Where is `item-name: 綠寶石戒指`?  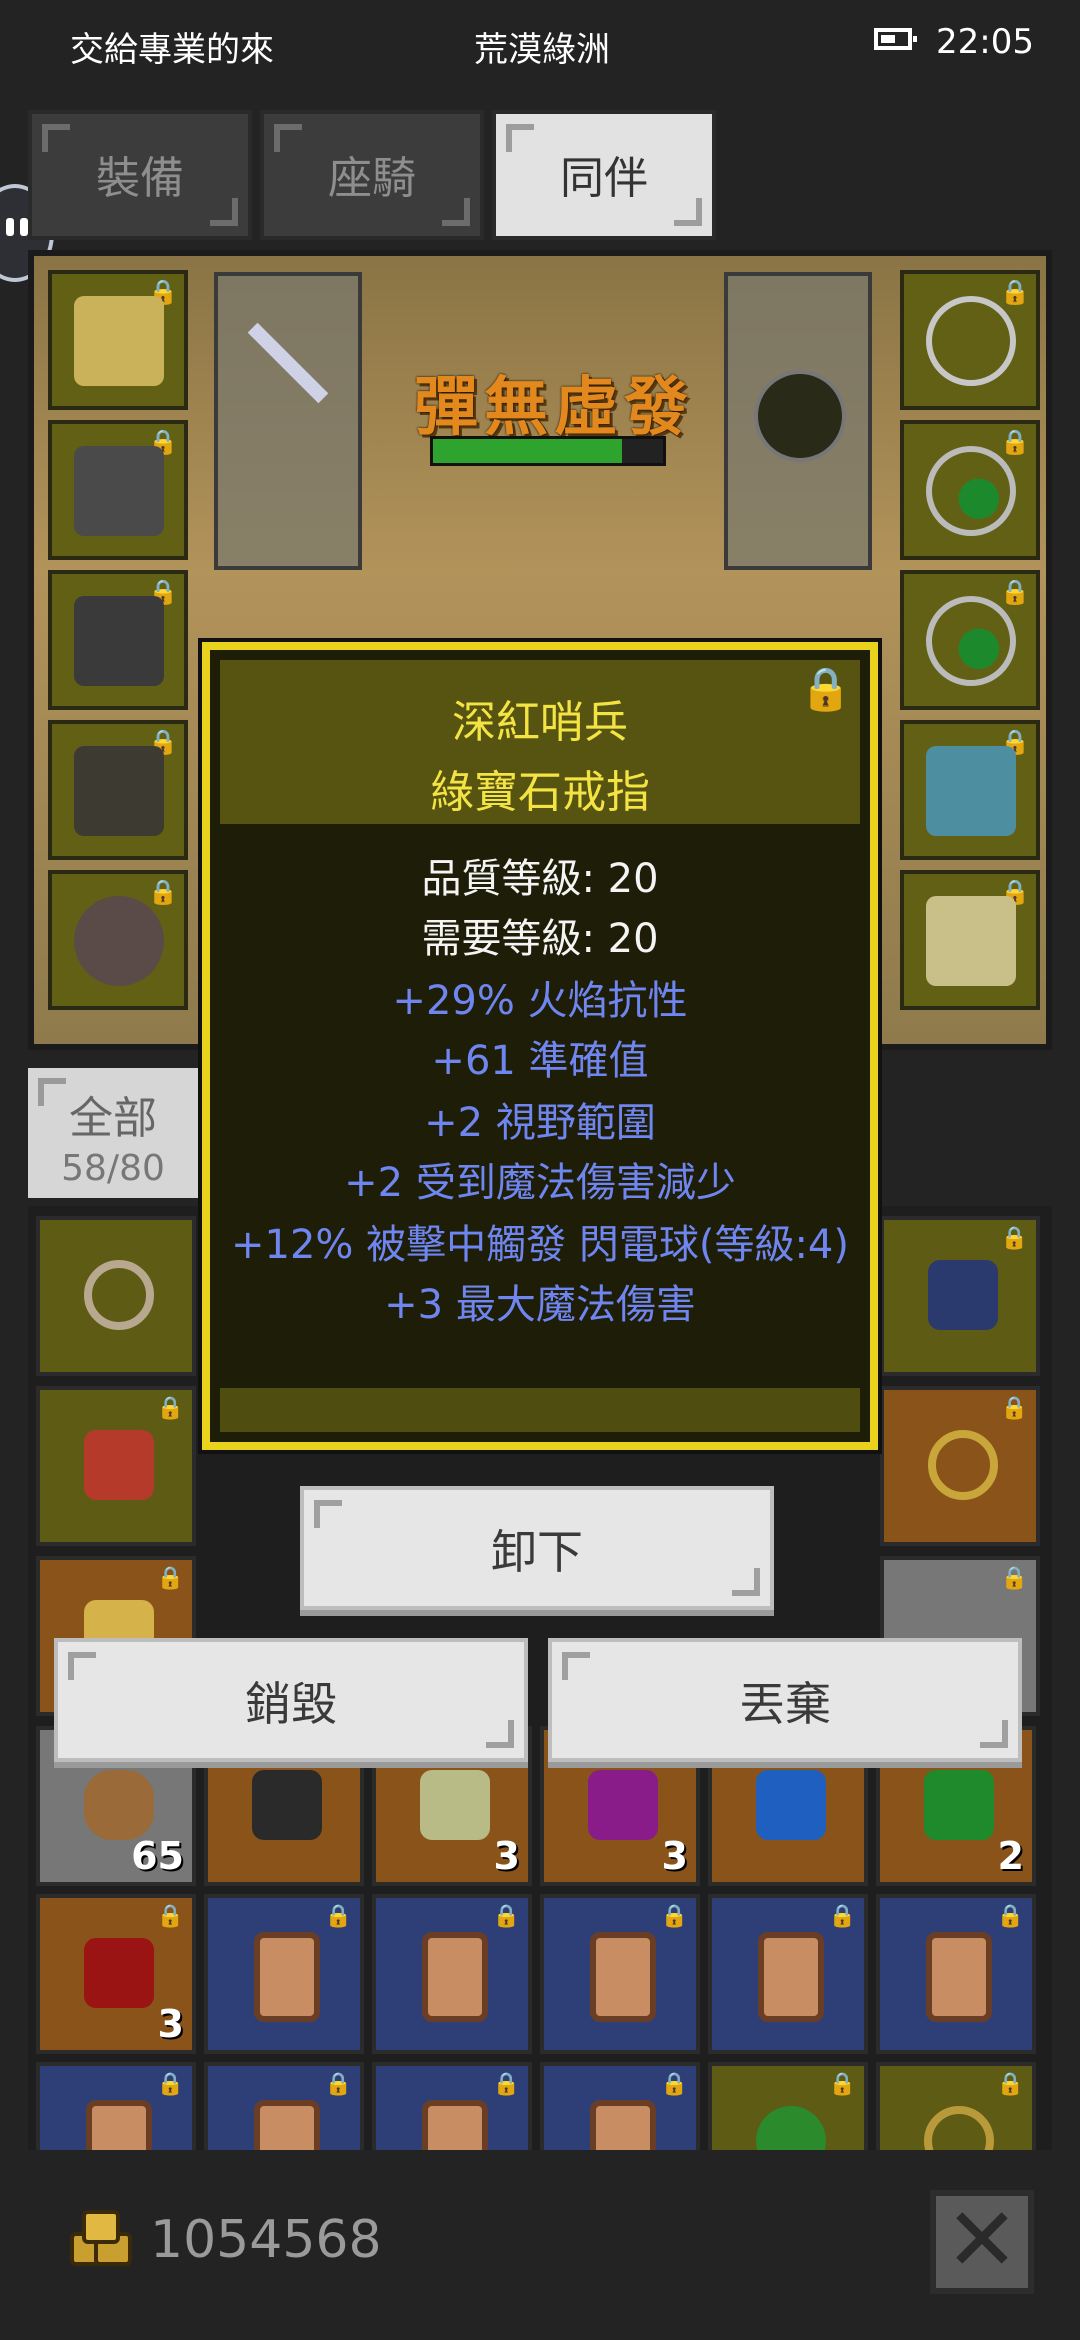 item-name: 綠寶石戒指 is located at coordinates (540, 792).